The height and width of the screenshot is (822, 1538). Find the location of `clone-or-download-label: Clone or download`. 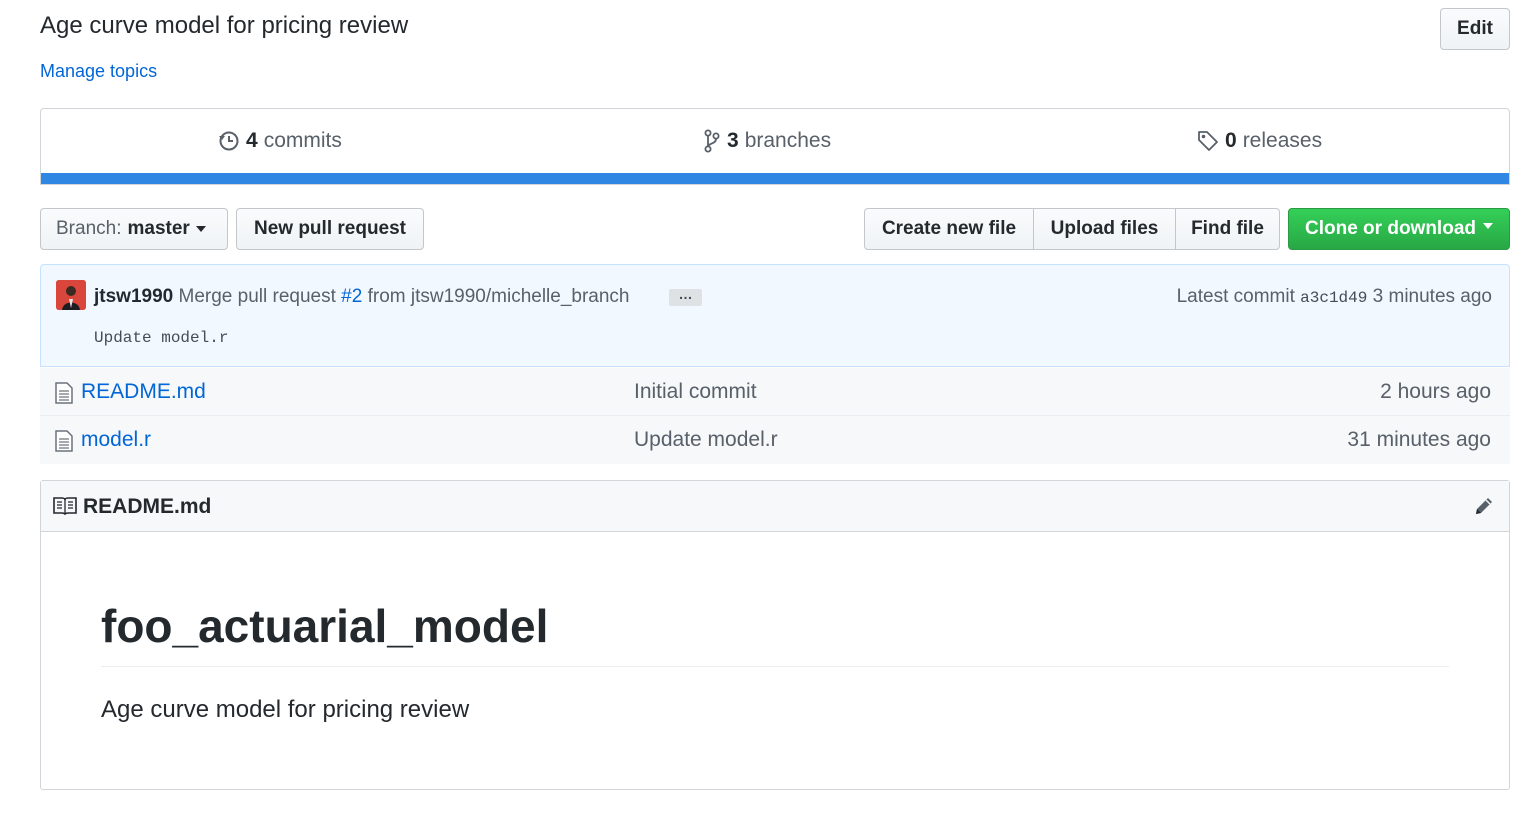

clone-or-download-label: Clone or download is located at coordinates (1390, 228).